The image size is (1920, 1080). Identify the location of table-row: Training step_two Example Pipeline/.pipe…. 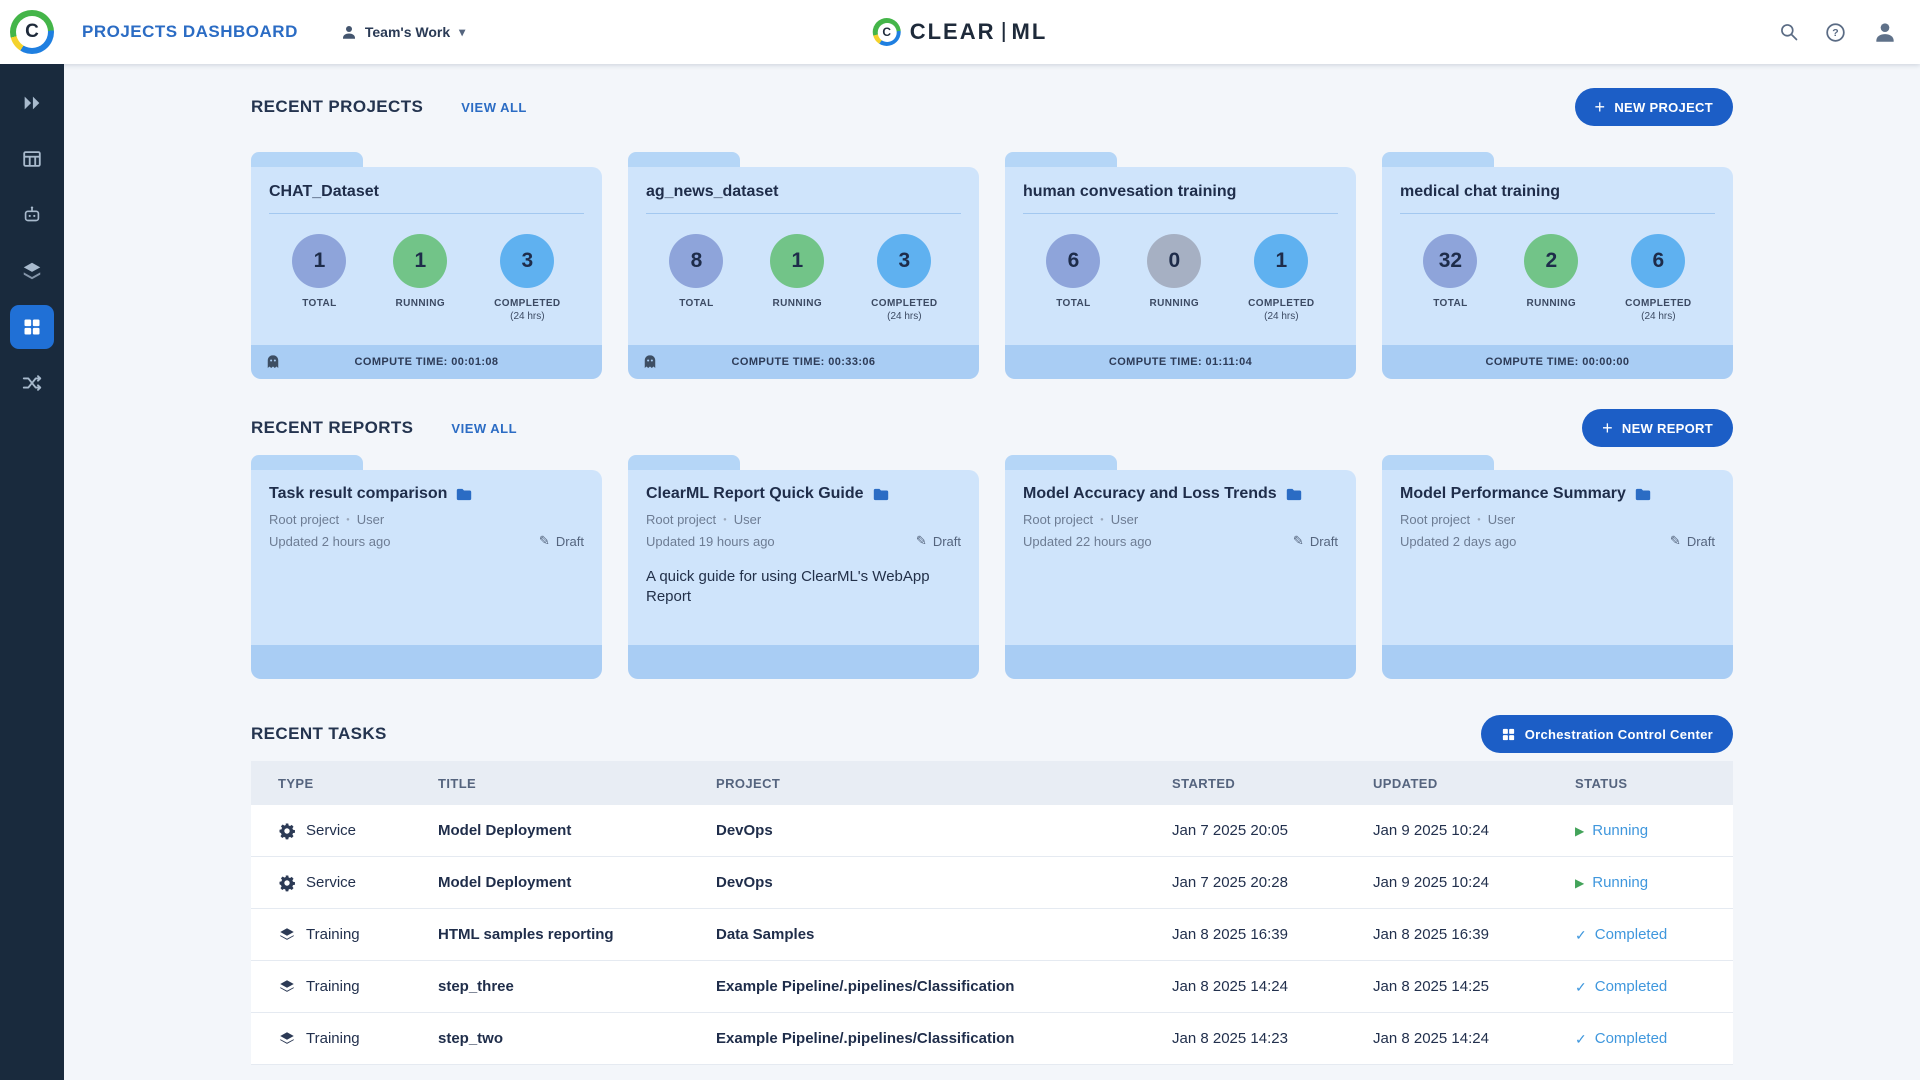
(992, 1039).